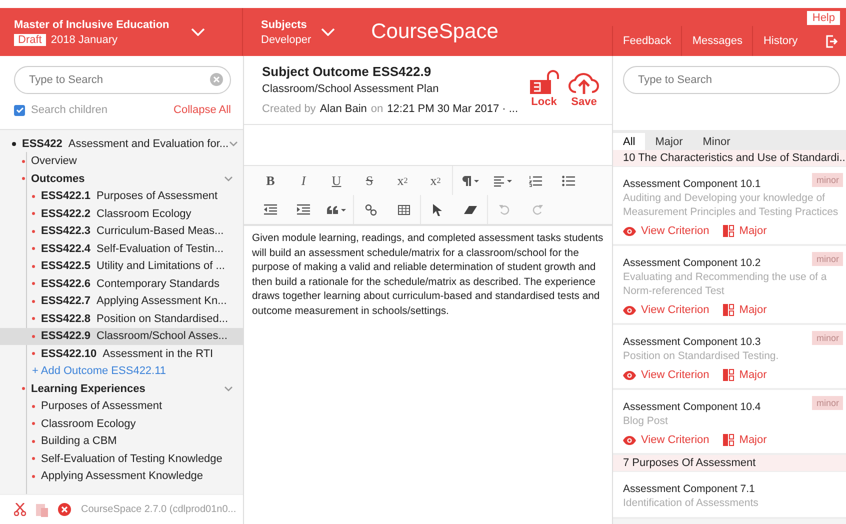 This screenshot has width=846, height=524. Describe the element at coordinates (99, 371) in the screenshot. I see `add-outcome-link: + Add Outcome ESS422.11` at that location.